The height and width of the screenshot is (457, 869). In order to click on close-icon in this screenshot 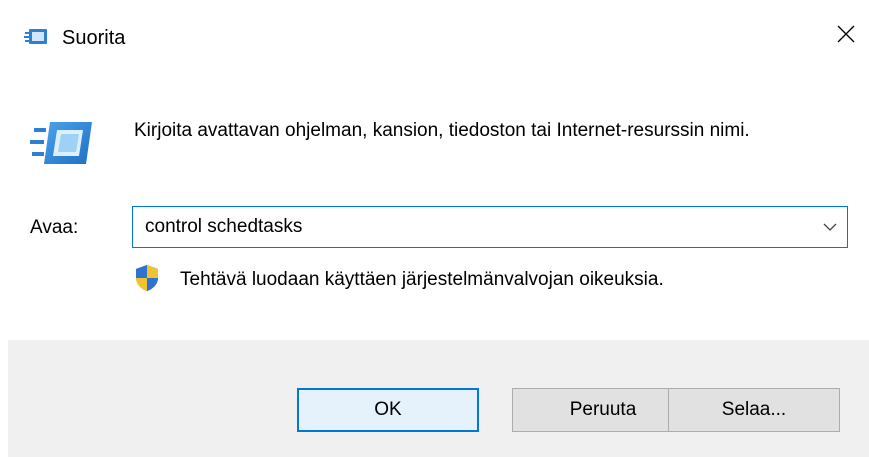, I will do `click(846, 34)`.